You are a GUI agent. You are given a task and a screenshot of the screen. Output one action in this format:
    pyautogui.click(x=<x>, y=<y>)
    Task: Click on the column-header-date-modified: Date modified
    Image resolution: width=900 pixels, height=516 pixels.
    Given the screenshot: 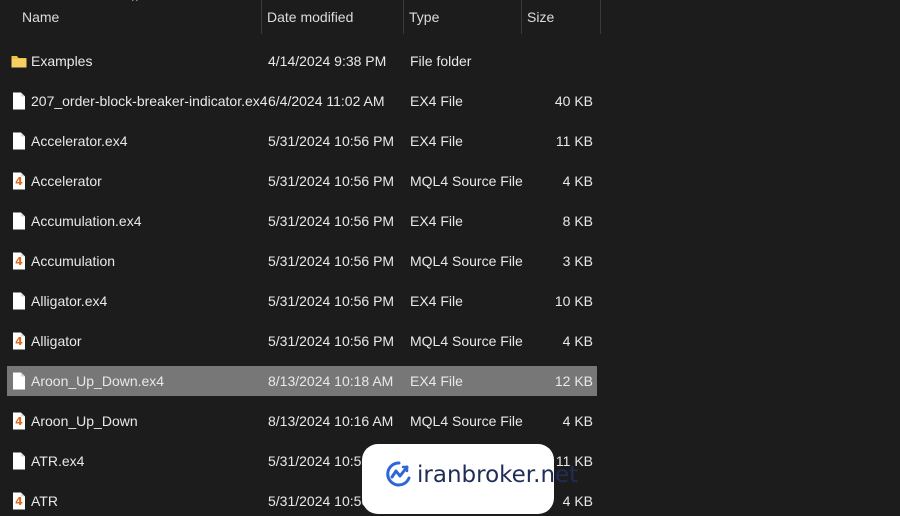 What is the action you would take?
    pyautogui.click(x=310, y=17)
    